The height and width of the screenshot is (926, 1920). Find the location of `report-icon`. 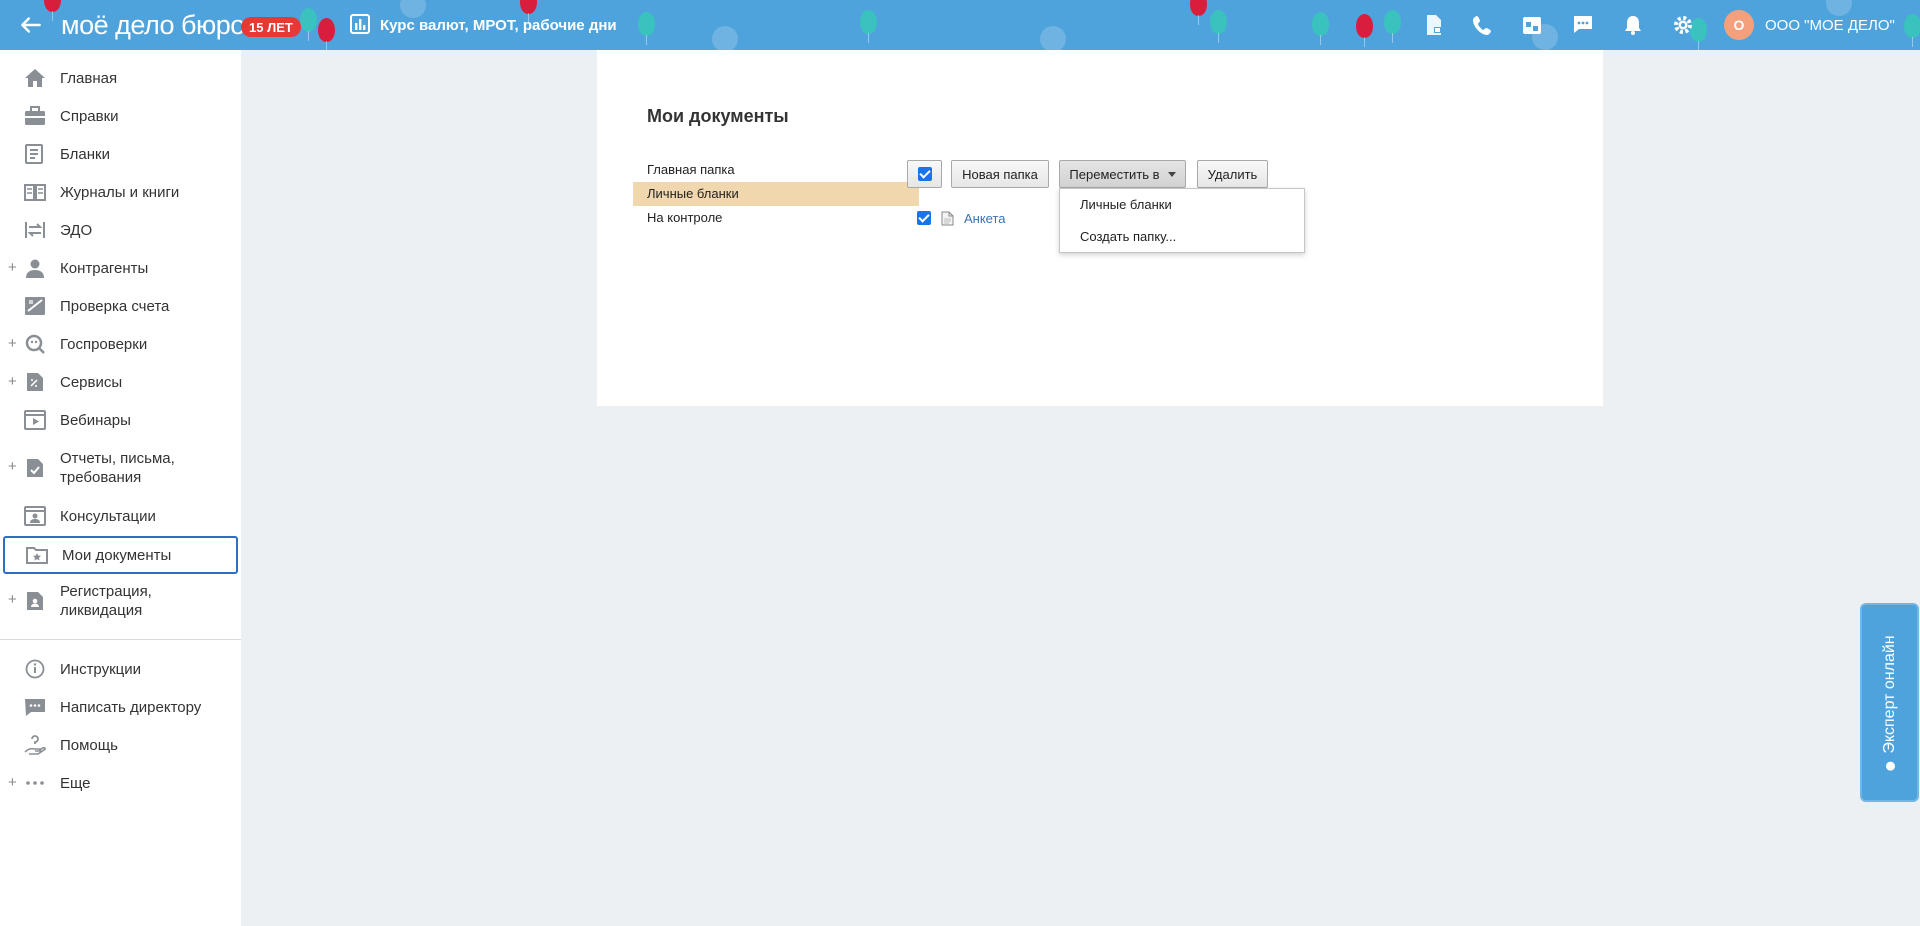

report-icon is located at coordinates (35, 469).